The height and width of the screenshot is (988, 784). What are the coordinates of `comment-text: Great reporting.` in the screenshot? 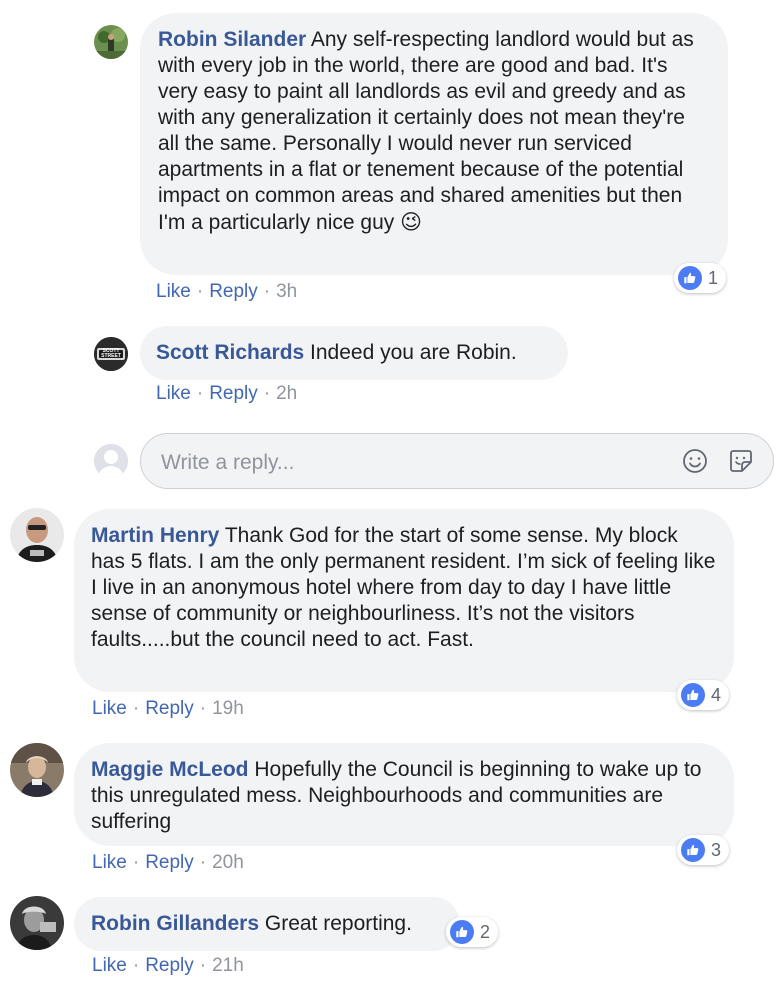 It's located at (338, 923).